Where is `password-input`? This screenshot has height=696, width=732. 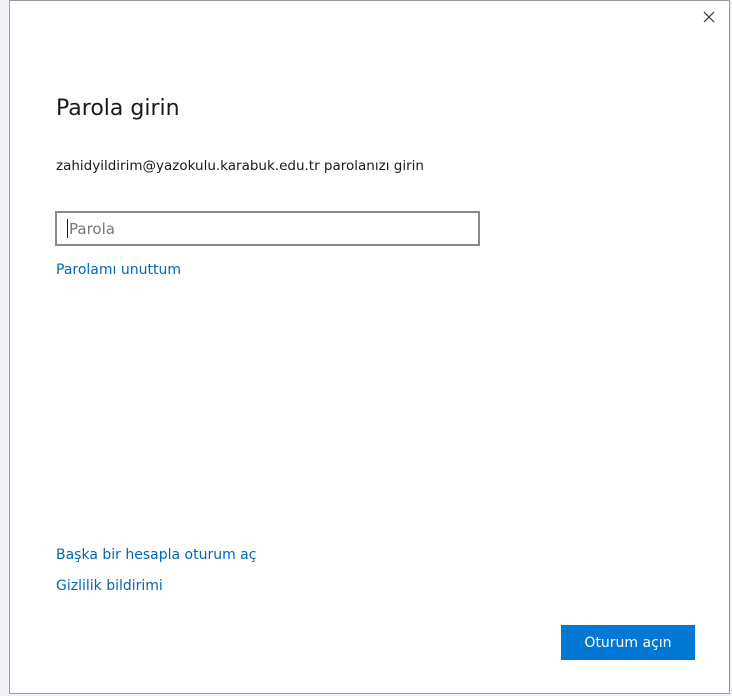 password-input is located at coordinates (267, 228).